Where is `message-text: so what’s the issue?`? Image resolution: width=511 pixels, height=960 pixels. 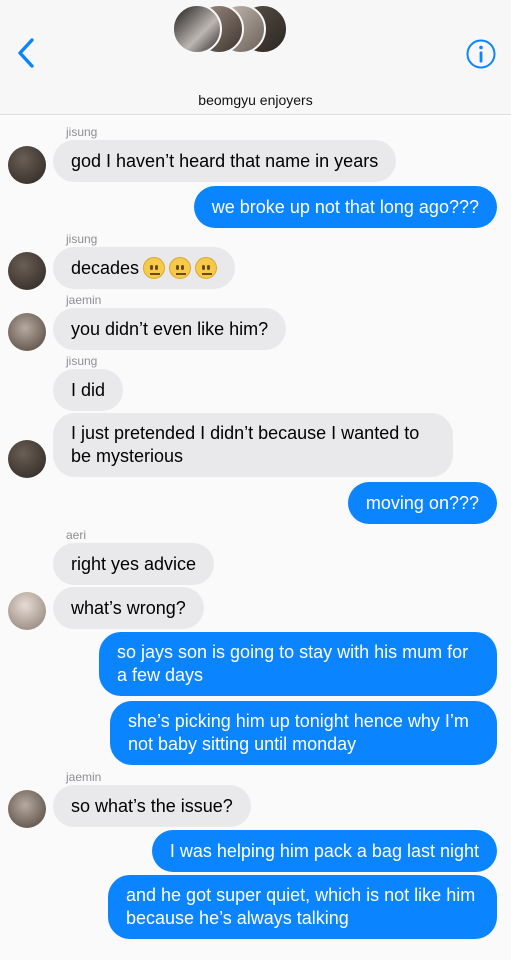
message-text: so what’s the issue? is located at coordinates (152, 805).